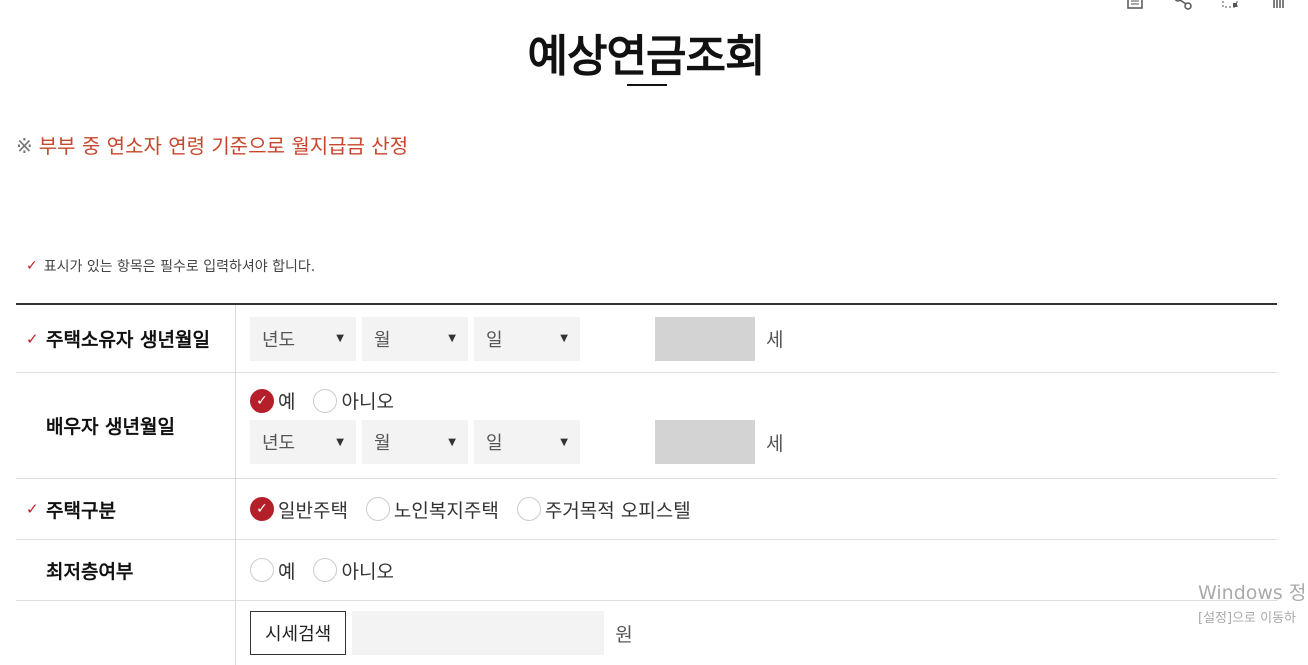 The height and width of the screenshot is (665, 1308). Describe the element at coordinates (1279, 6) in the screenshot. I see `hand-icon` at that location.